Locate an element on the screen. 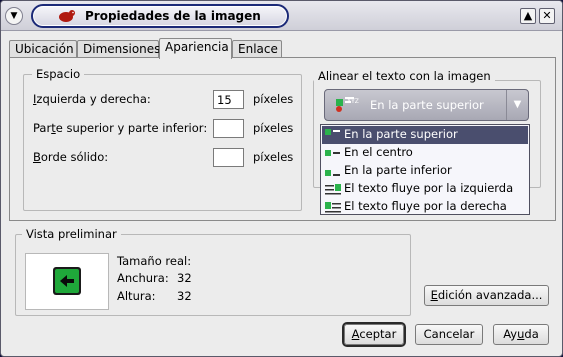  list-item-label: El texto fluye por la derecha is located at coordinates (425, 206).